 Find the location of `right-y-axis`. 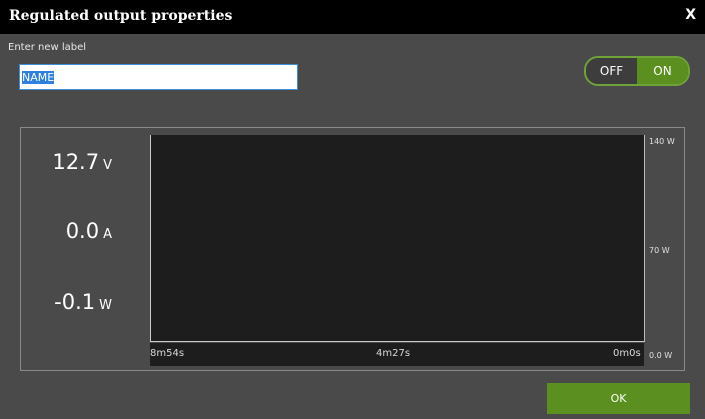

right-y-axis is located at coordinates (644, 238).